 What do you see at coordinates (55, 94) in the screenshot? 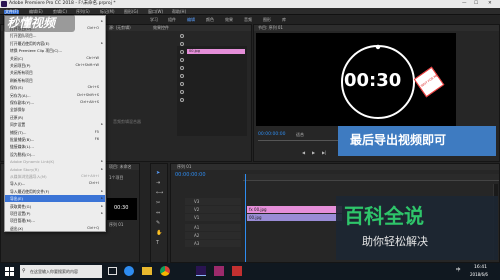
I see `file-menu-item: 另存为(A)... Ctrl+Shift+S` at bounding box center [55, 94].